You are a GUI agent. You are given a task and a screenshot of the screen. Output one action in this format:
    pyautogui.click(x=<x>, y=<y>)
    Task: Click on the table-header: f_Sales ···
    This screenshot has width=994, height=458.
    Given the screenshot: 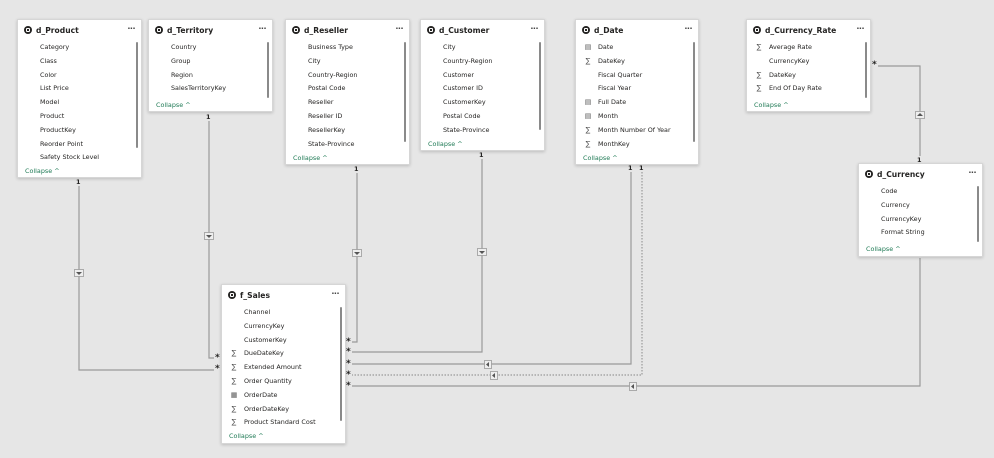 What is the action you would take?
    pyautogui.click(x=283, y=295)
    